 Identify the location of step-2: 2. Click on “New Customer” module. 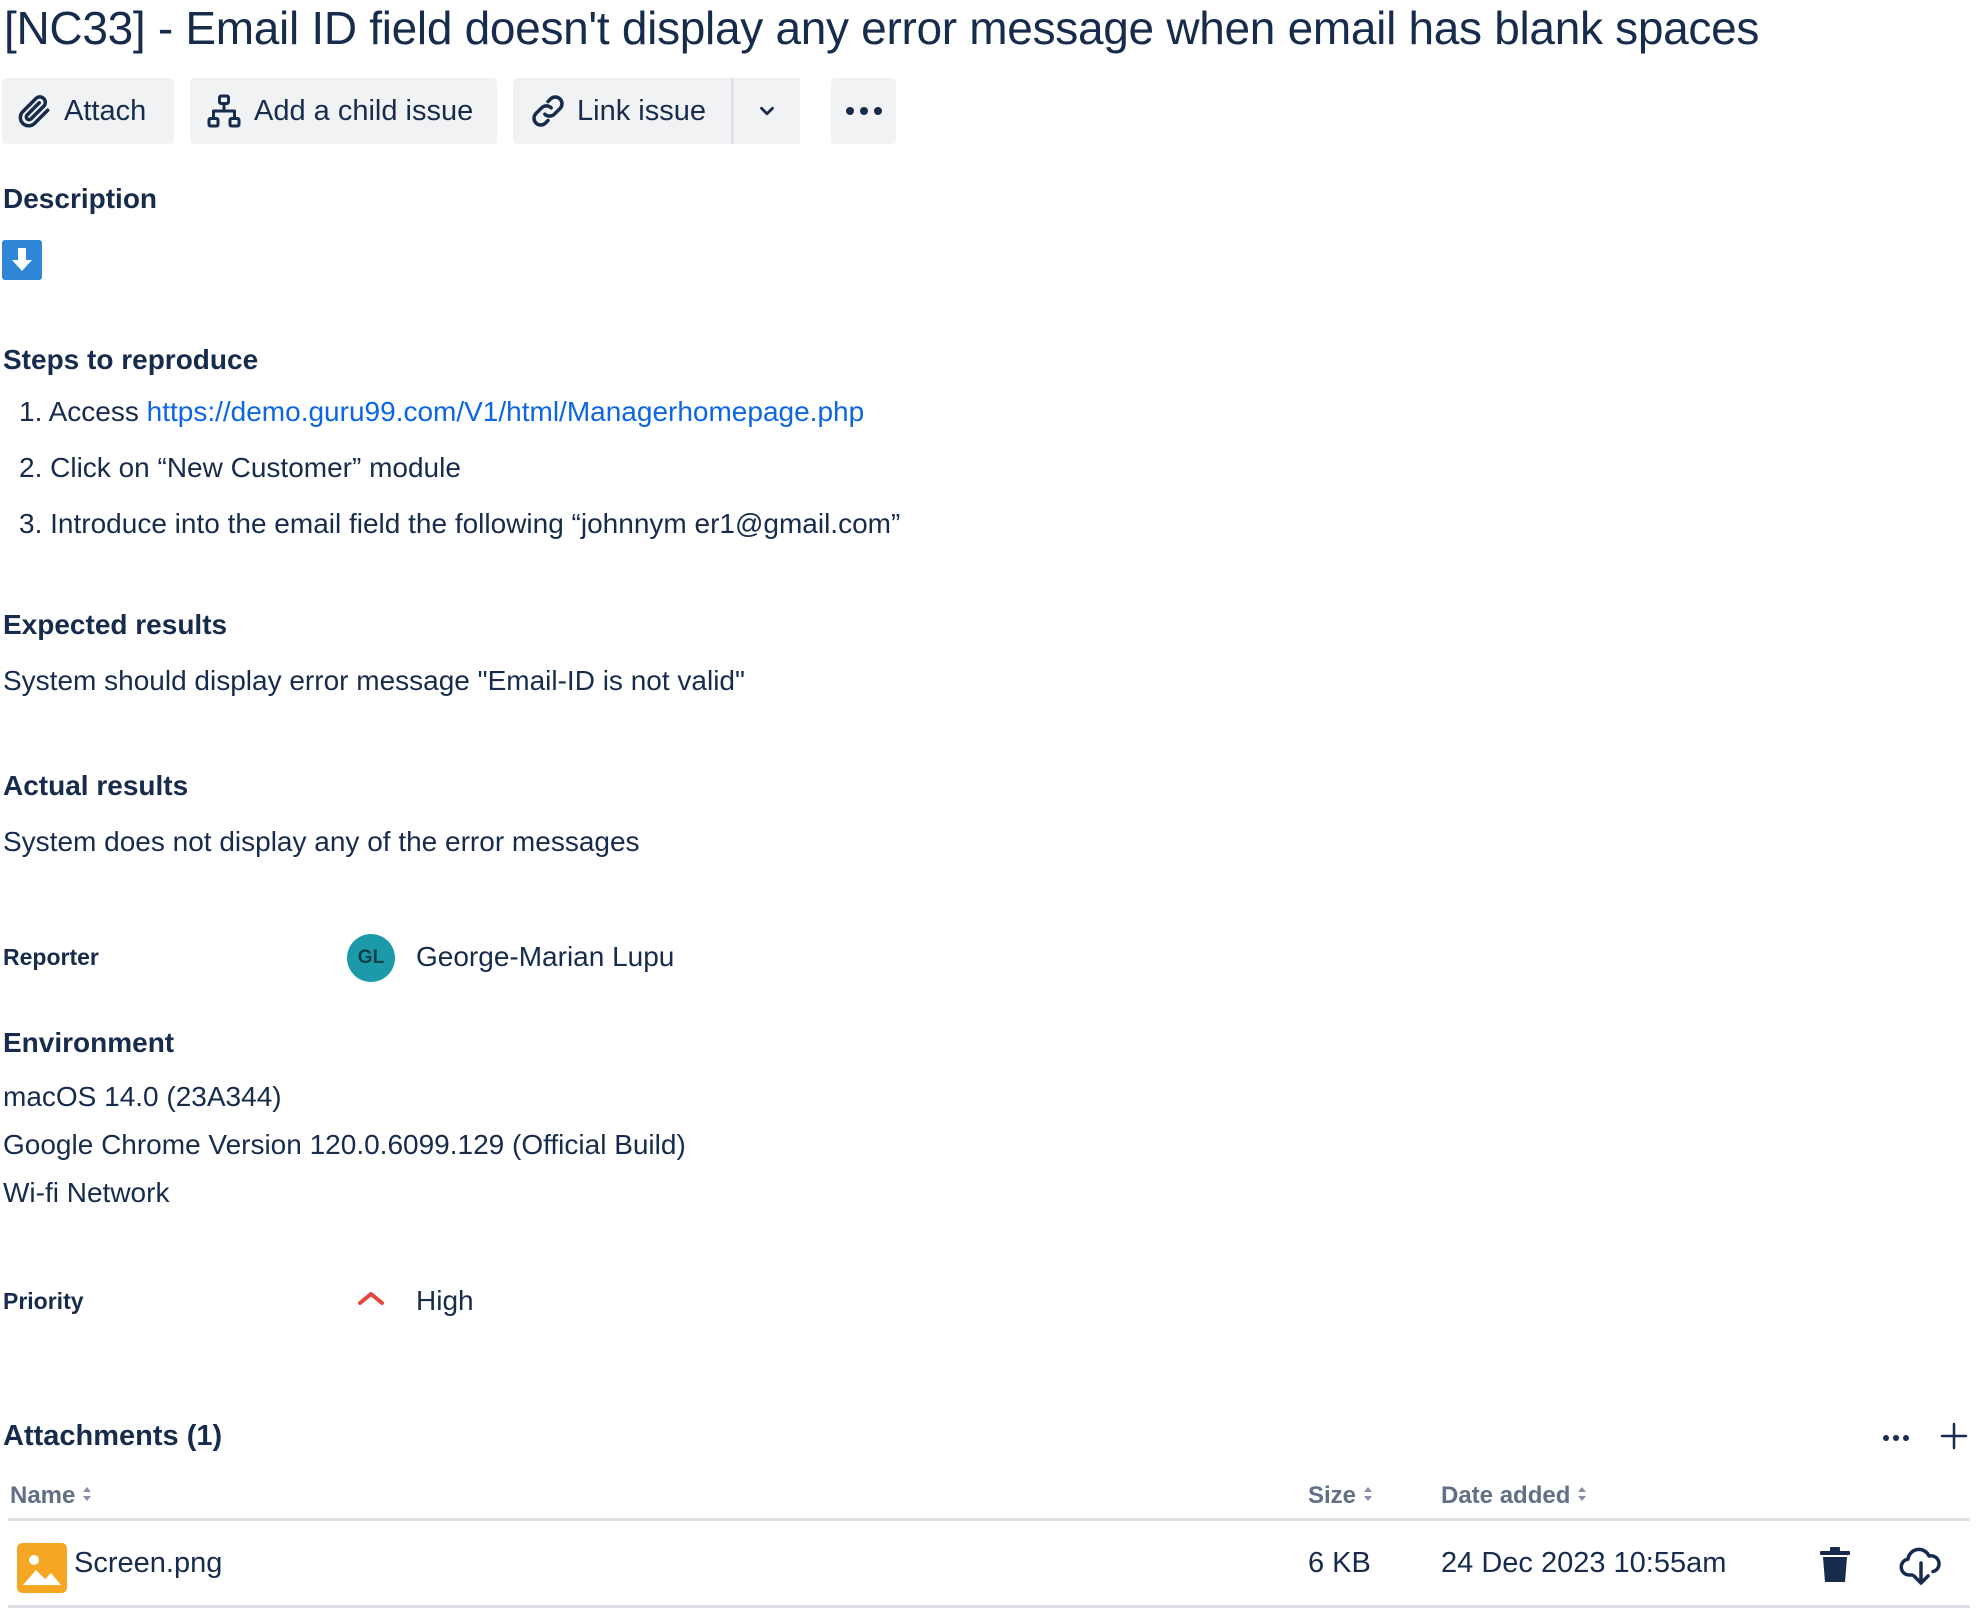
(240, 468).